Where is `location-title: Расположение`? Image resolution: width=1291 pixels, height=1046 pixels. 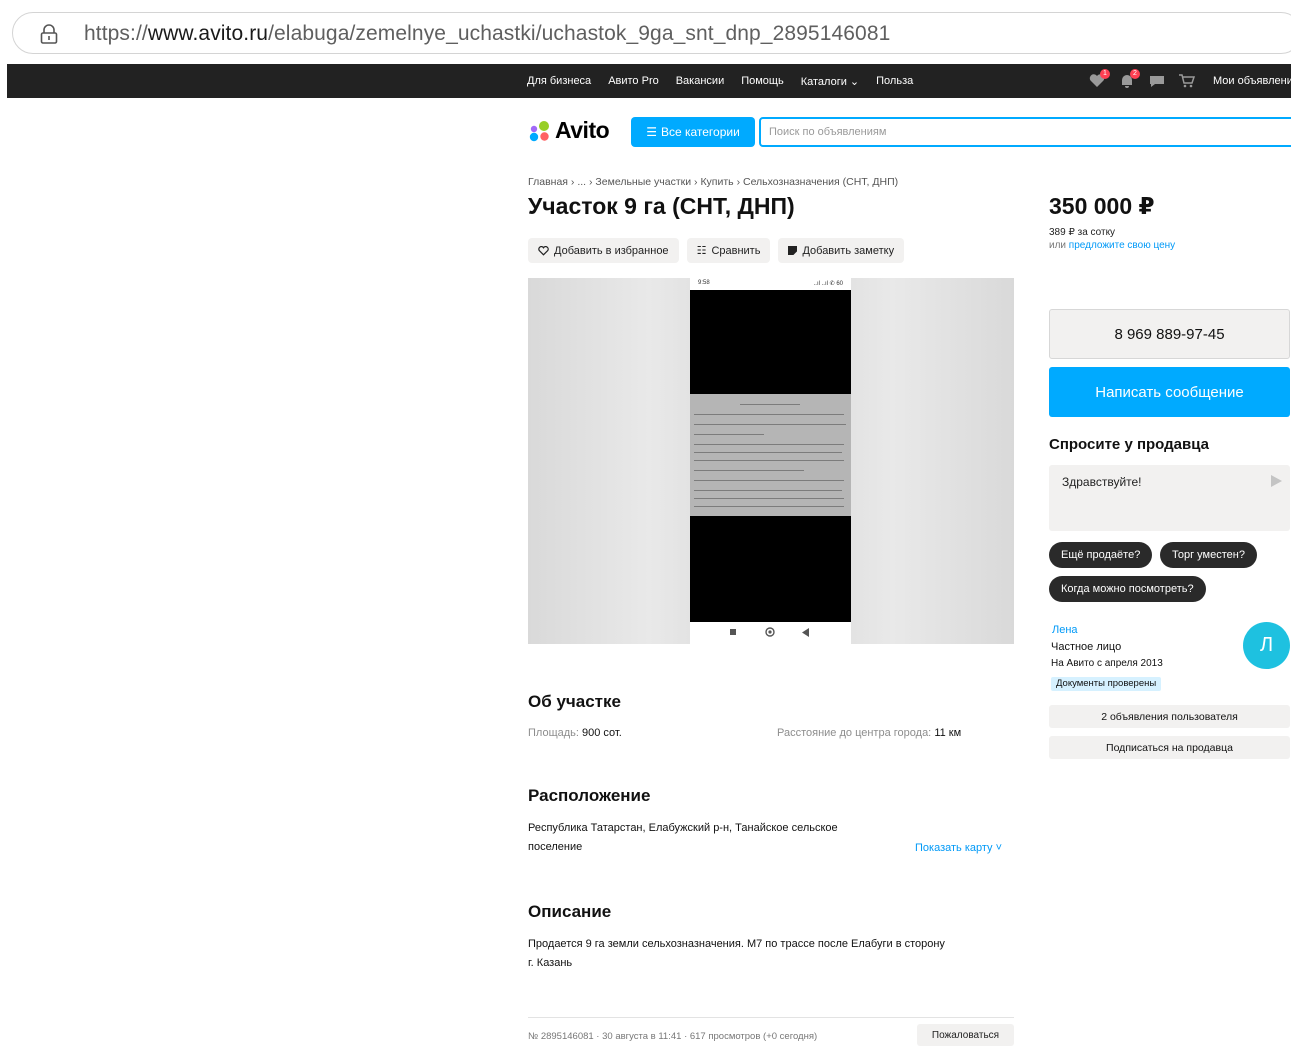 location-title: Расположение is located at coordinates (589, 795).